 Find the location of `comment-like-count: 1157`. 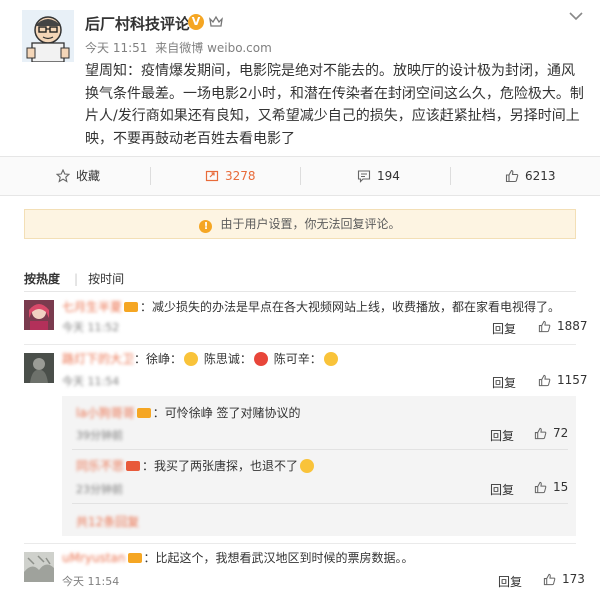

comment-like-count: 1157 is located at coordinates (572, 380).